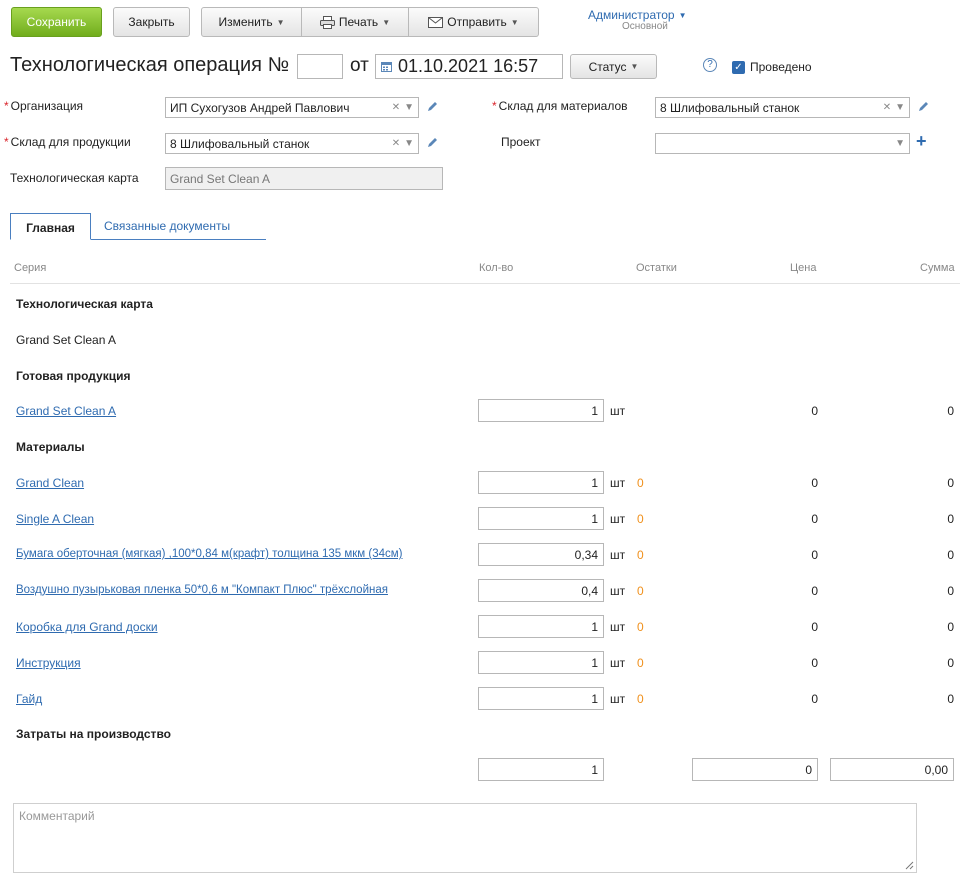  What do you see at coordinates (359, 65) in the screenshot?
I see `date-from-label: от` at bounding box center [359, 65].